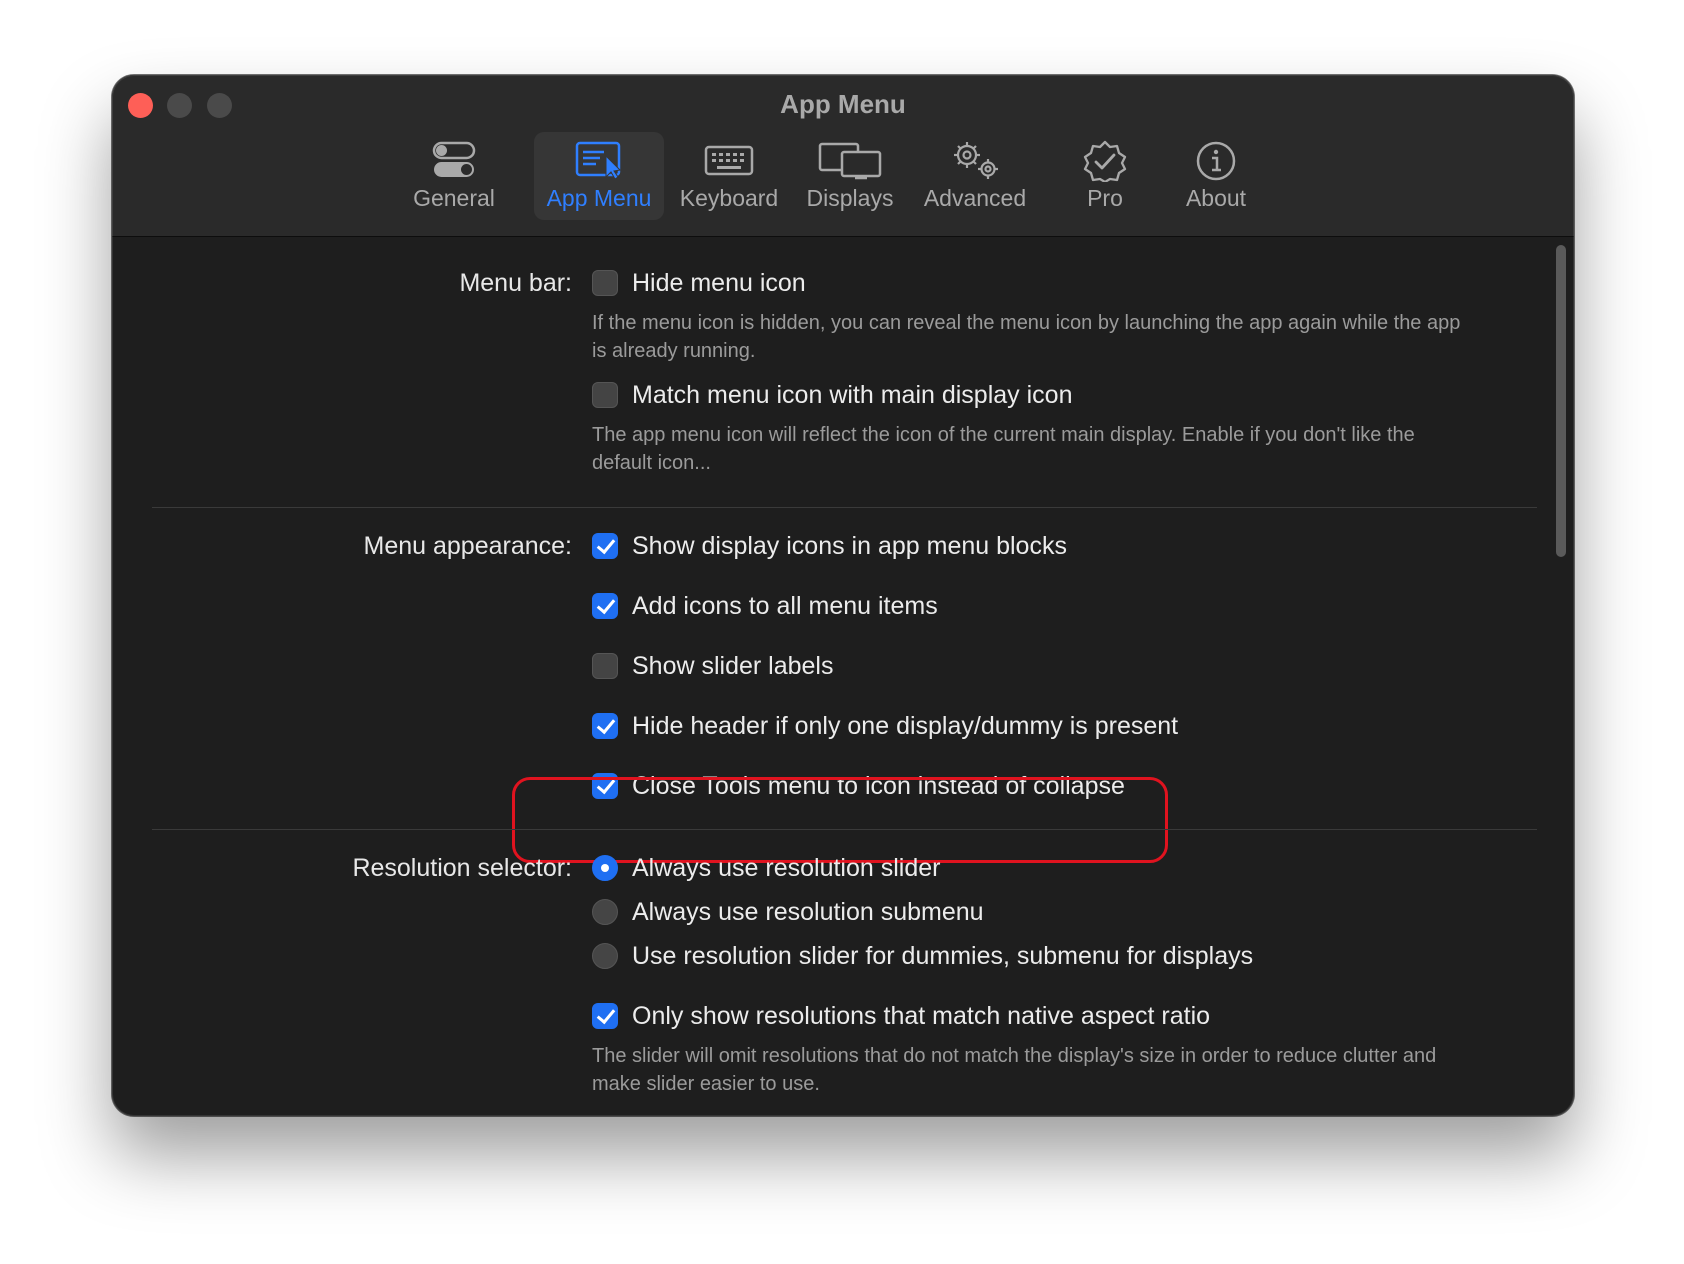 Image resolution: width=1684 pixels, height=1264 pixels. I want to click on show-display-icons-option: Show display icons in app menu blocks, so click(829, 546).